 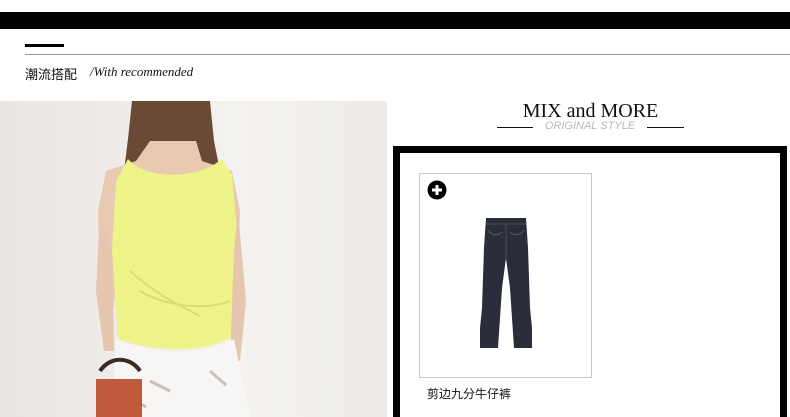 What do you see at coordinates (515, 127) in the screenshot?
I see `mix-rule-left` at bounding box center [515, 127].